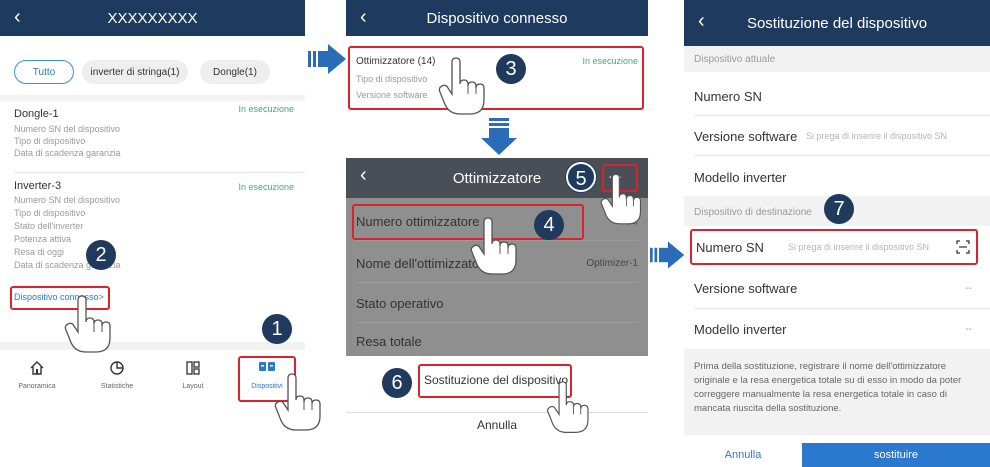  I want to click on navbar: ‹ Dispositivo connesso, so click(497, 18).